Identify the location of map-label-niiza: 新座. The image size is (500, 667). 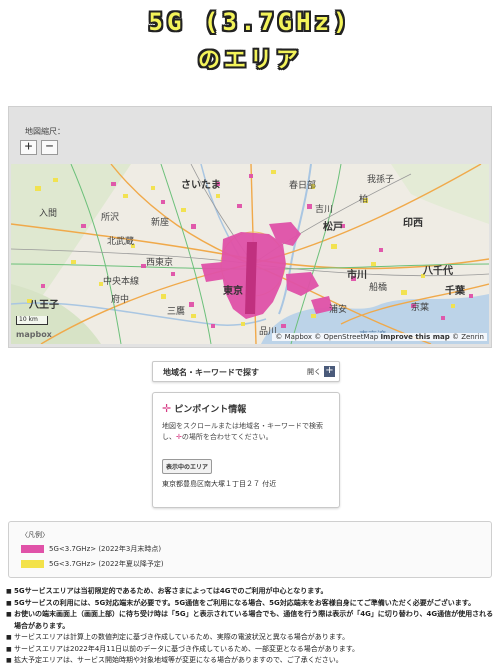
(160, 223).